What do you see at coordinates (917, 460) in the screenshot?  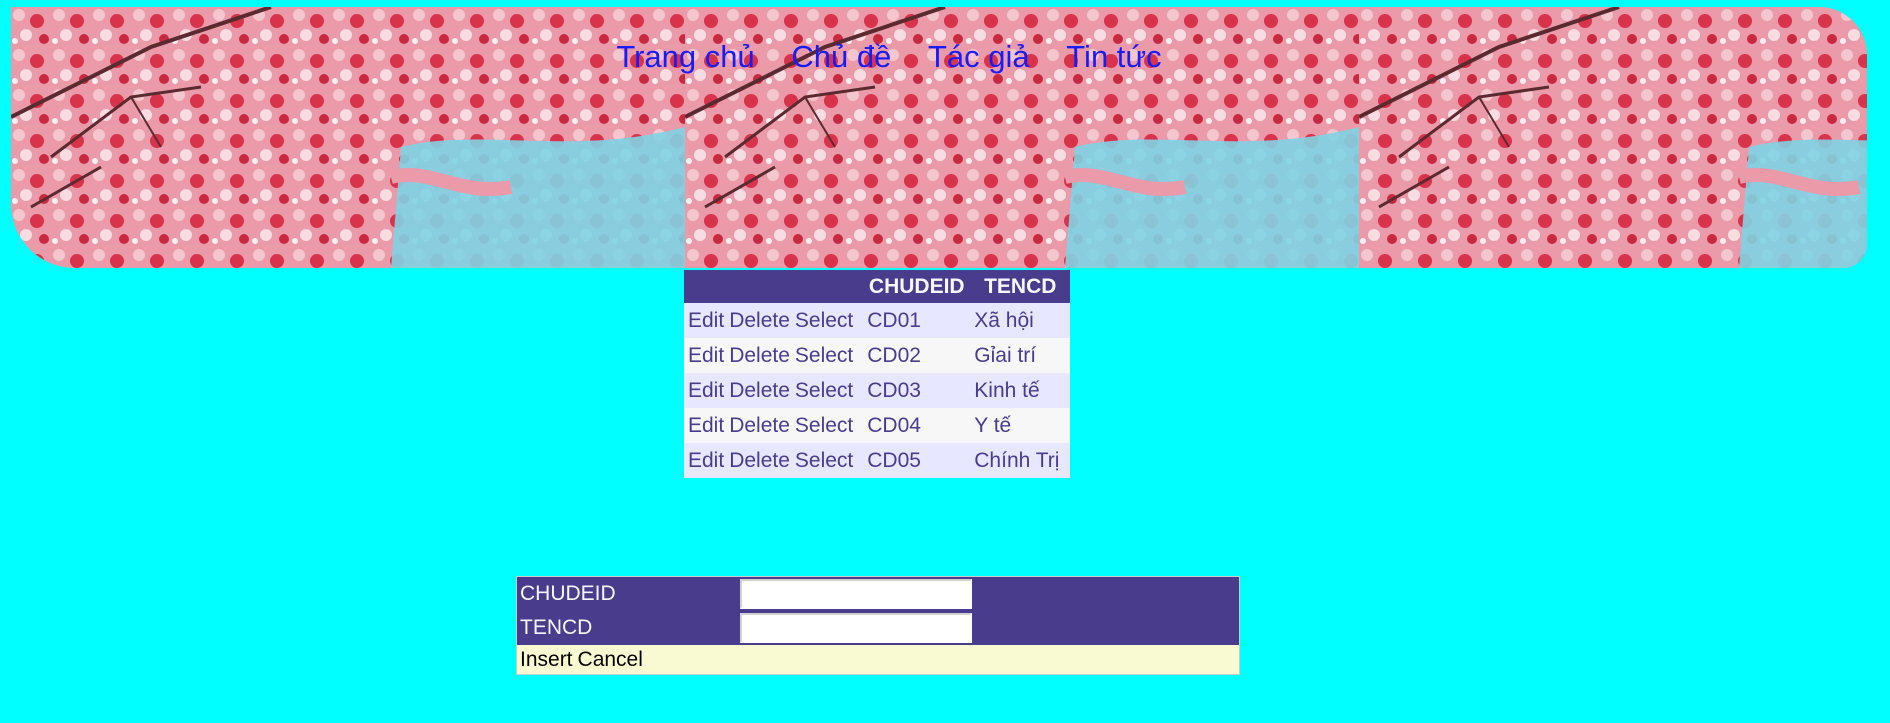 I see `cell-chudeid: CD05` at bounding box center [917, 460].